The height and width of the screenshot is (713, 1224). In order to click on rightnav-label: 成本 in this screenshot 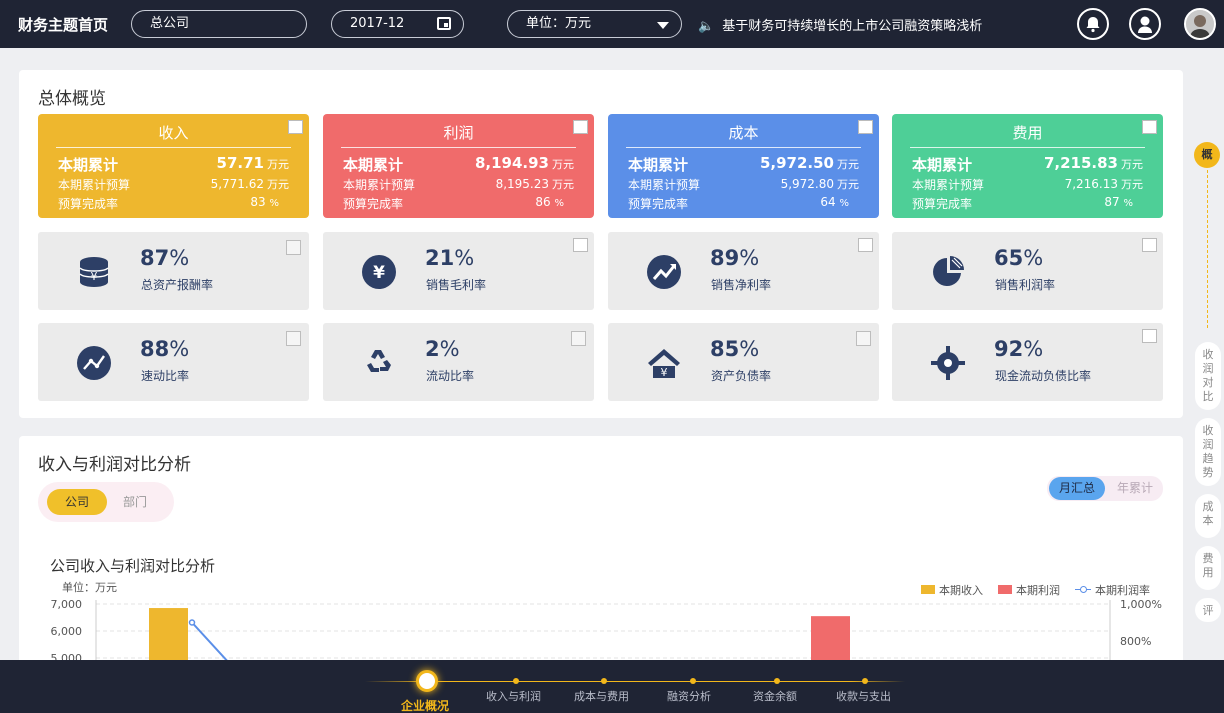, I will do `click(1208, 513)`.